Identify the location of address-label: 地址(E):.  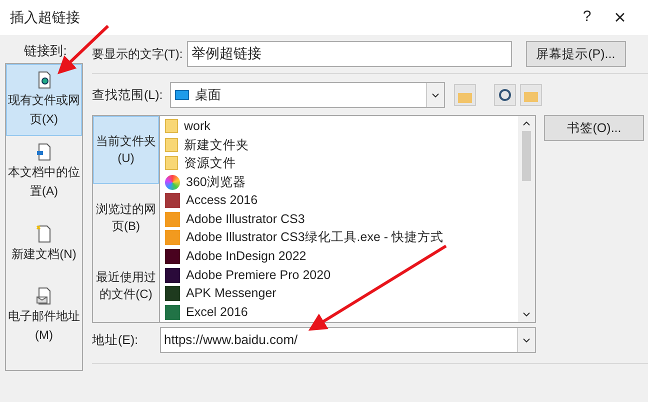
(116, 340).